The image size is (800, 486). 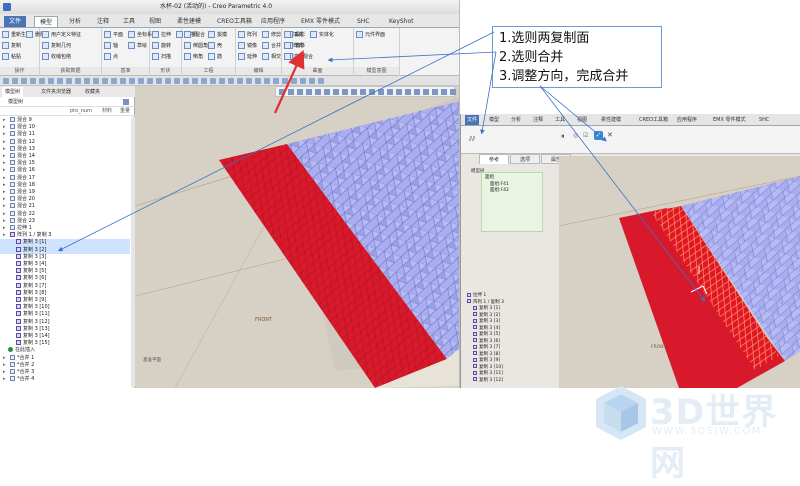 I want to click on tree-item: ▸ 混合 17, so click(x=65, y=178).